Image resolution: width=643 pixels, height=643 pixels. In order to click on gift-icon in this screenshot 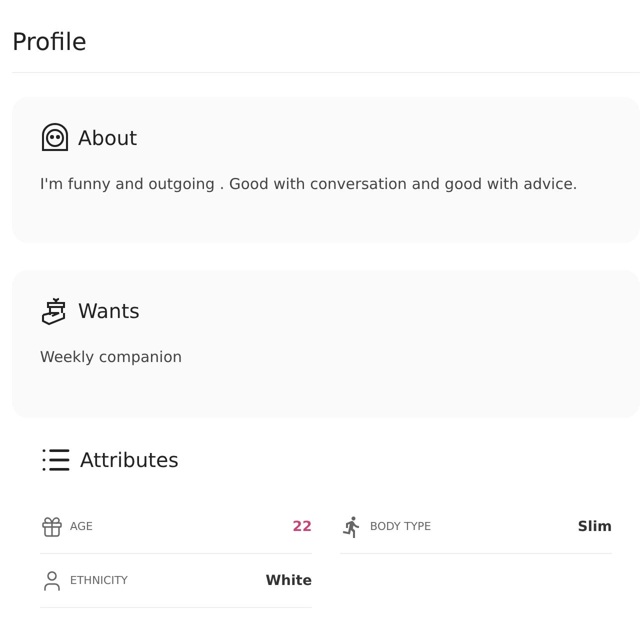, I will do `click(52, 526)`.